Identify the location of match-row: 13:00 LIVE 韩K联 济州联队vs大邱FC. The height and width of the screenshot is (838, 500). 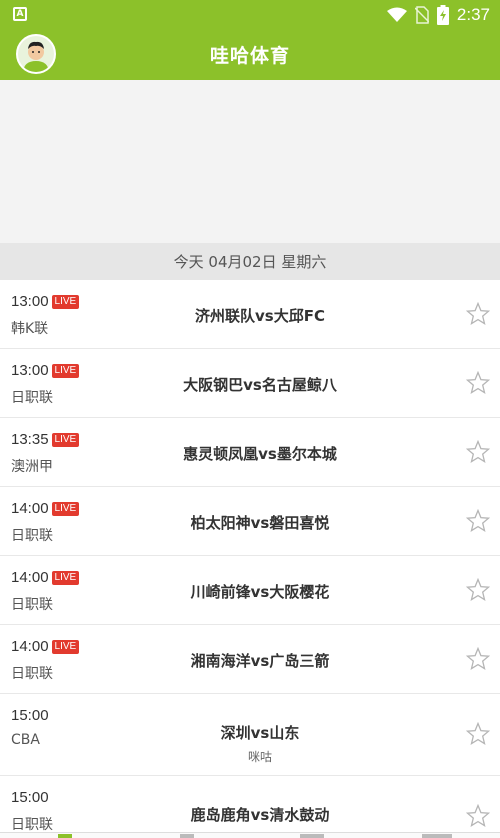
(250, 314).